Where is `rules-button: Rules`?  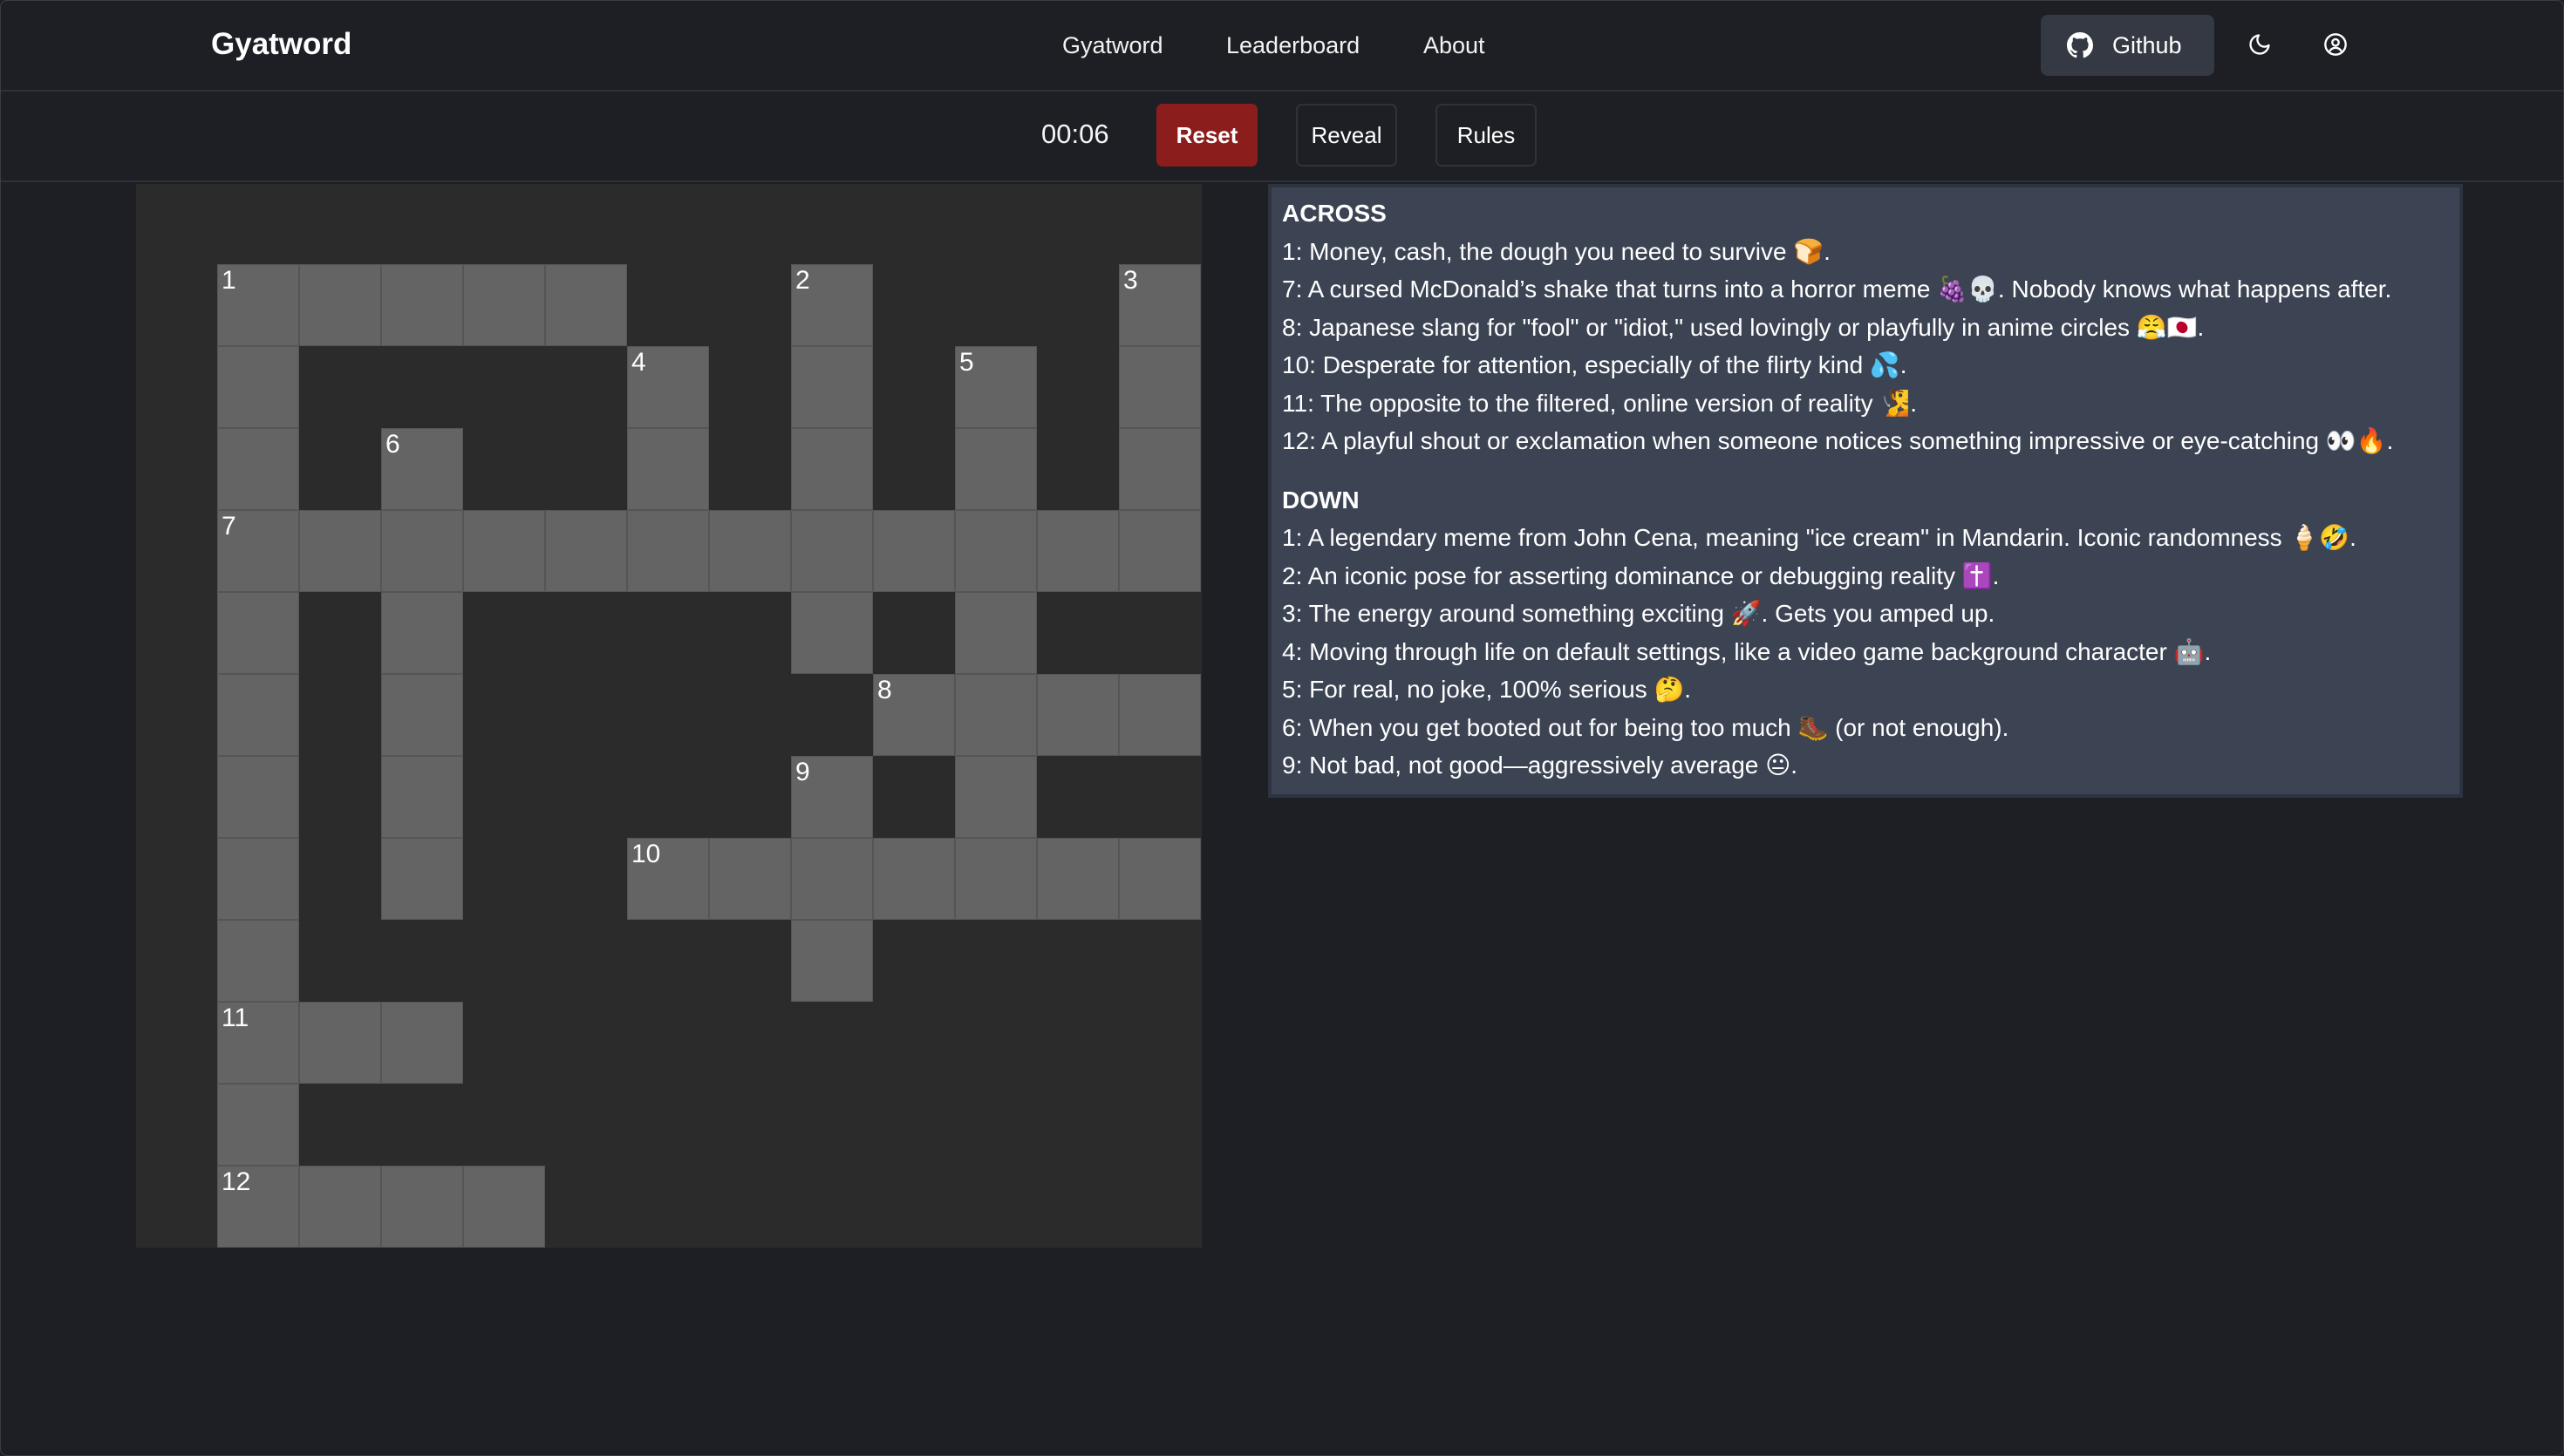
rules-button: Rules is located at coordinates (1486, 135).